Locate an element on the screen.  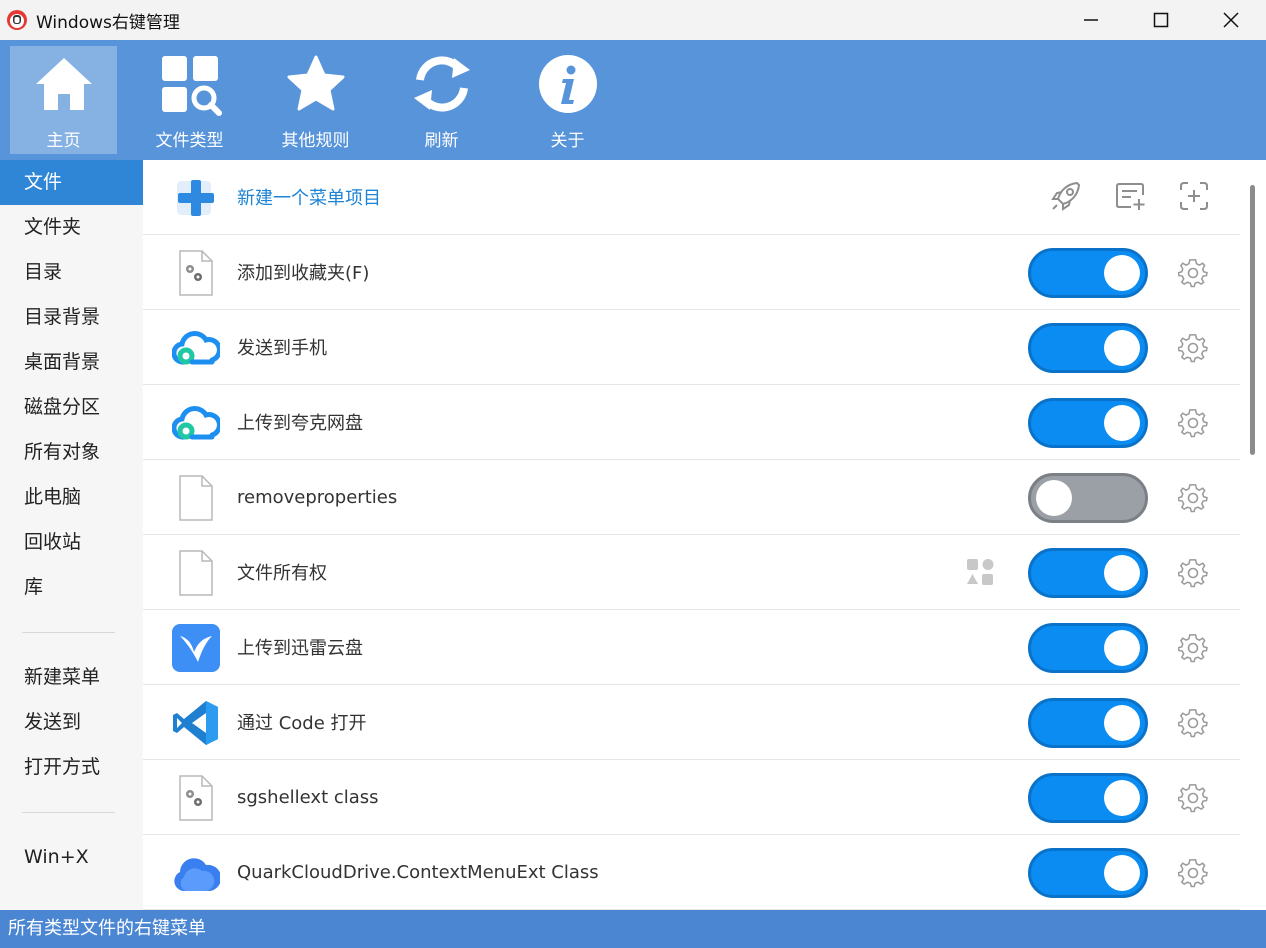
item-label: sgshellext class is located at coordinates (308, 797).